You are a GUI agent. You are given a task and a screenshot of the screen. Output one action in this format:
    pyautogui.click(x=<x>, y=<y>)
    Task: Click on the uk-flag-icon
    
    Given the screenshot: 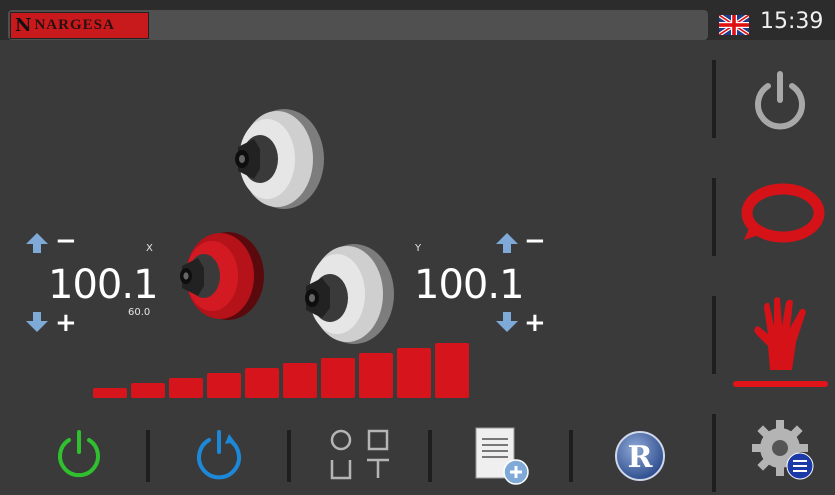 What is the action you would take?
    pyautogui.click(x=734, y=25)
    